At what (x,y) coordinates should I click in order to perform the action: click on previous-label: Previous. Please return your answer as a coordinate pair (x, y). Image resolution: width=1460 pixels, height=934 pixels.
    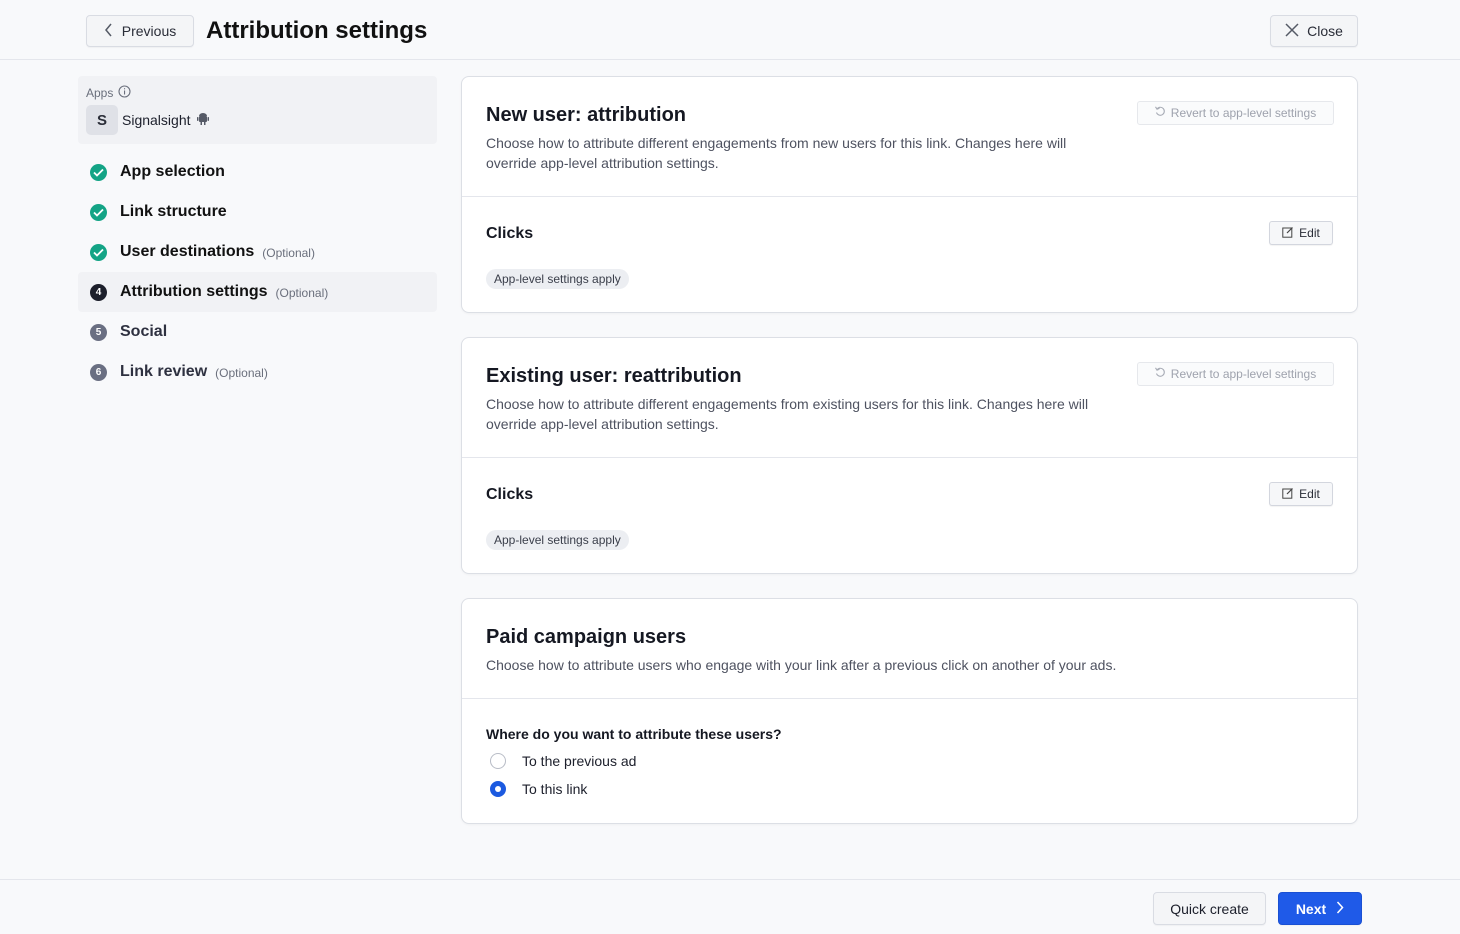
    Looking at the image, I should click on (149, 31).